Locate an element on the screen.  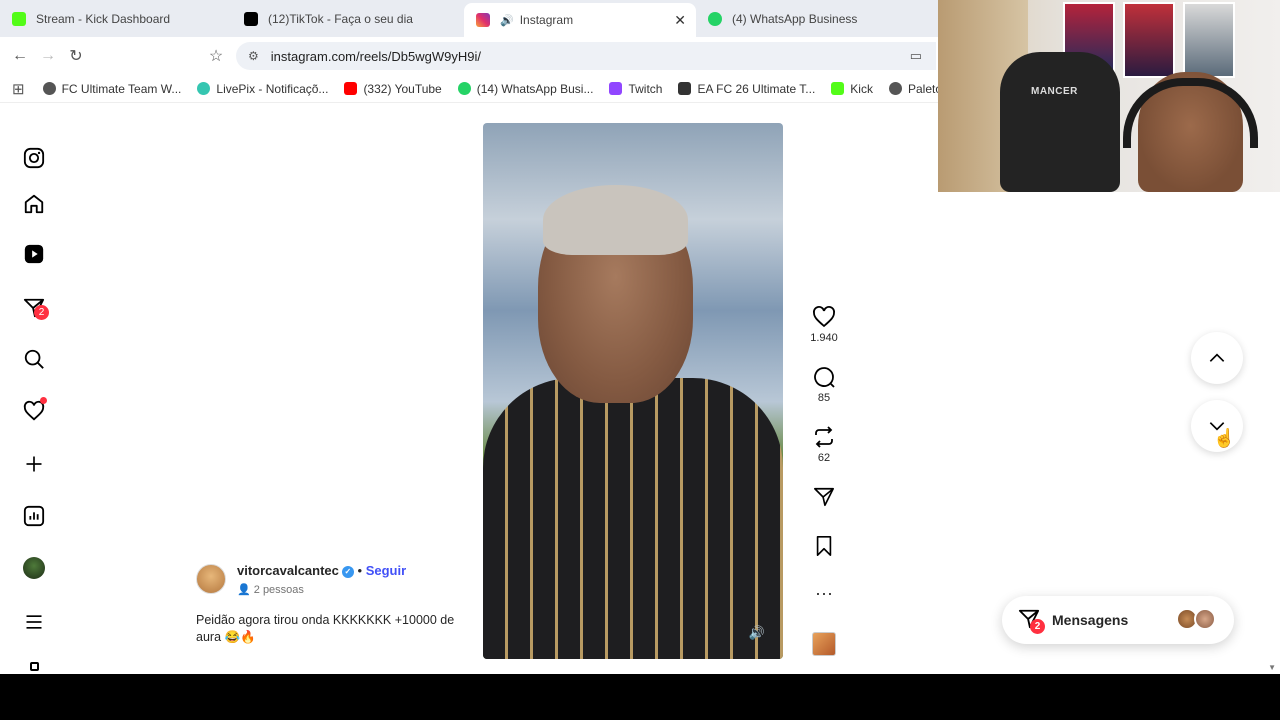
reels-icon is located at coordinates (34, 254).